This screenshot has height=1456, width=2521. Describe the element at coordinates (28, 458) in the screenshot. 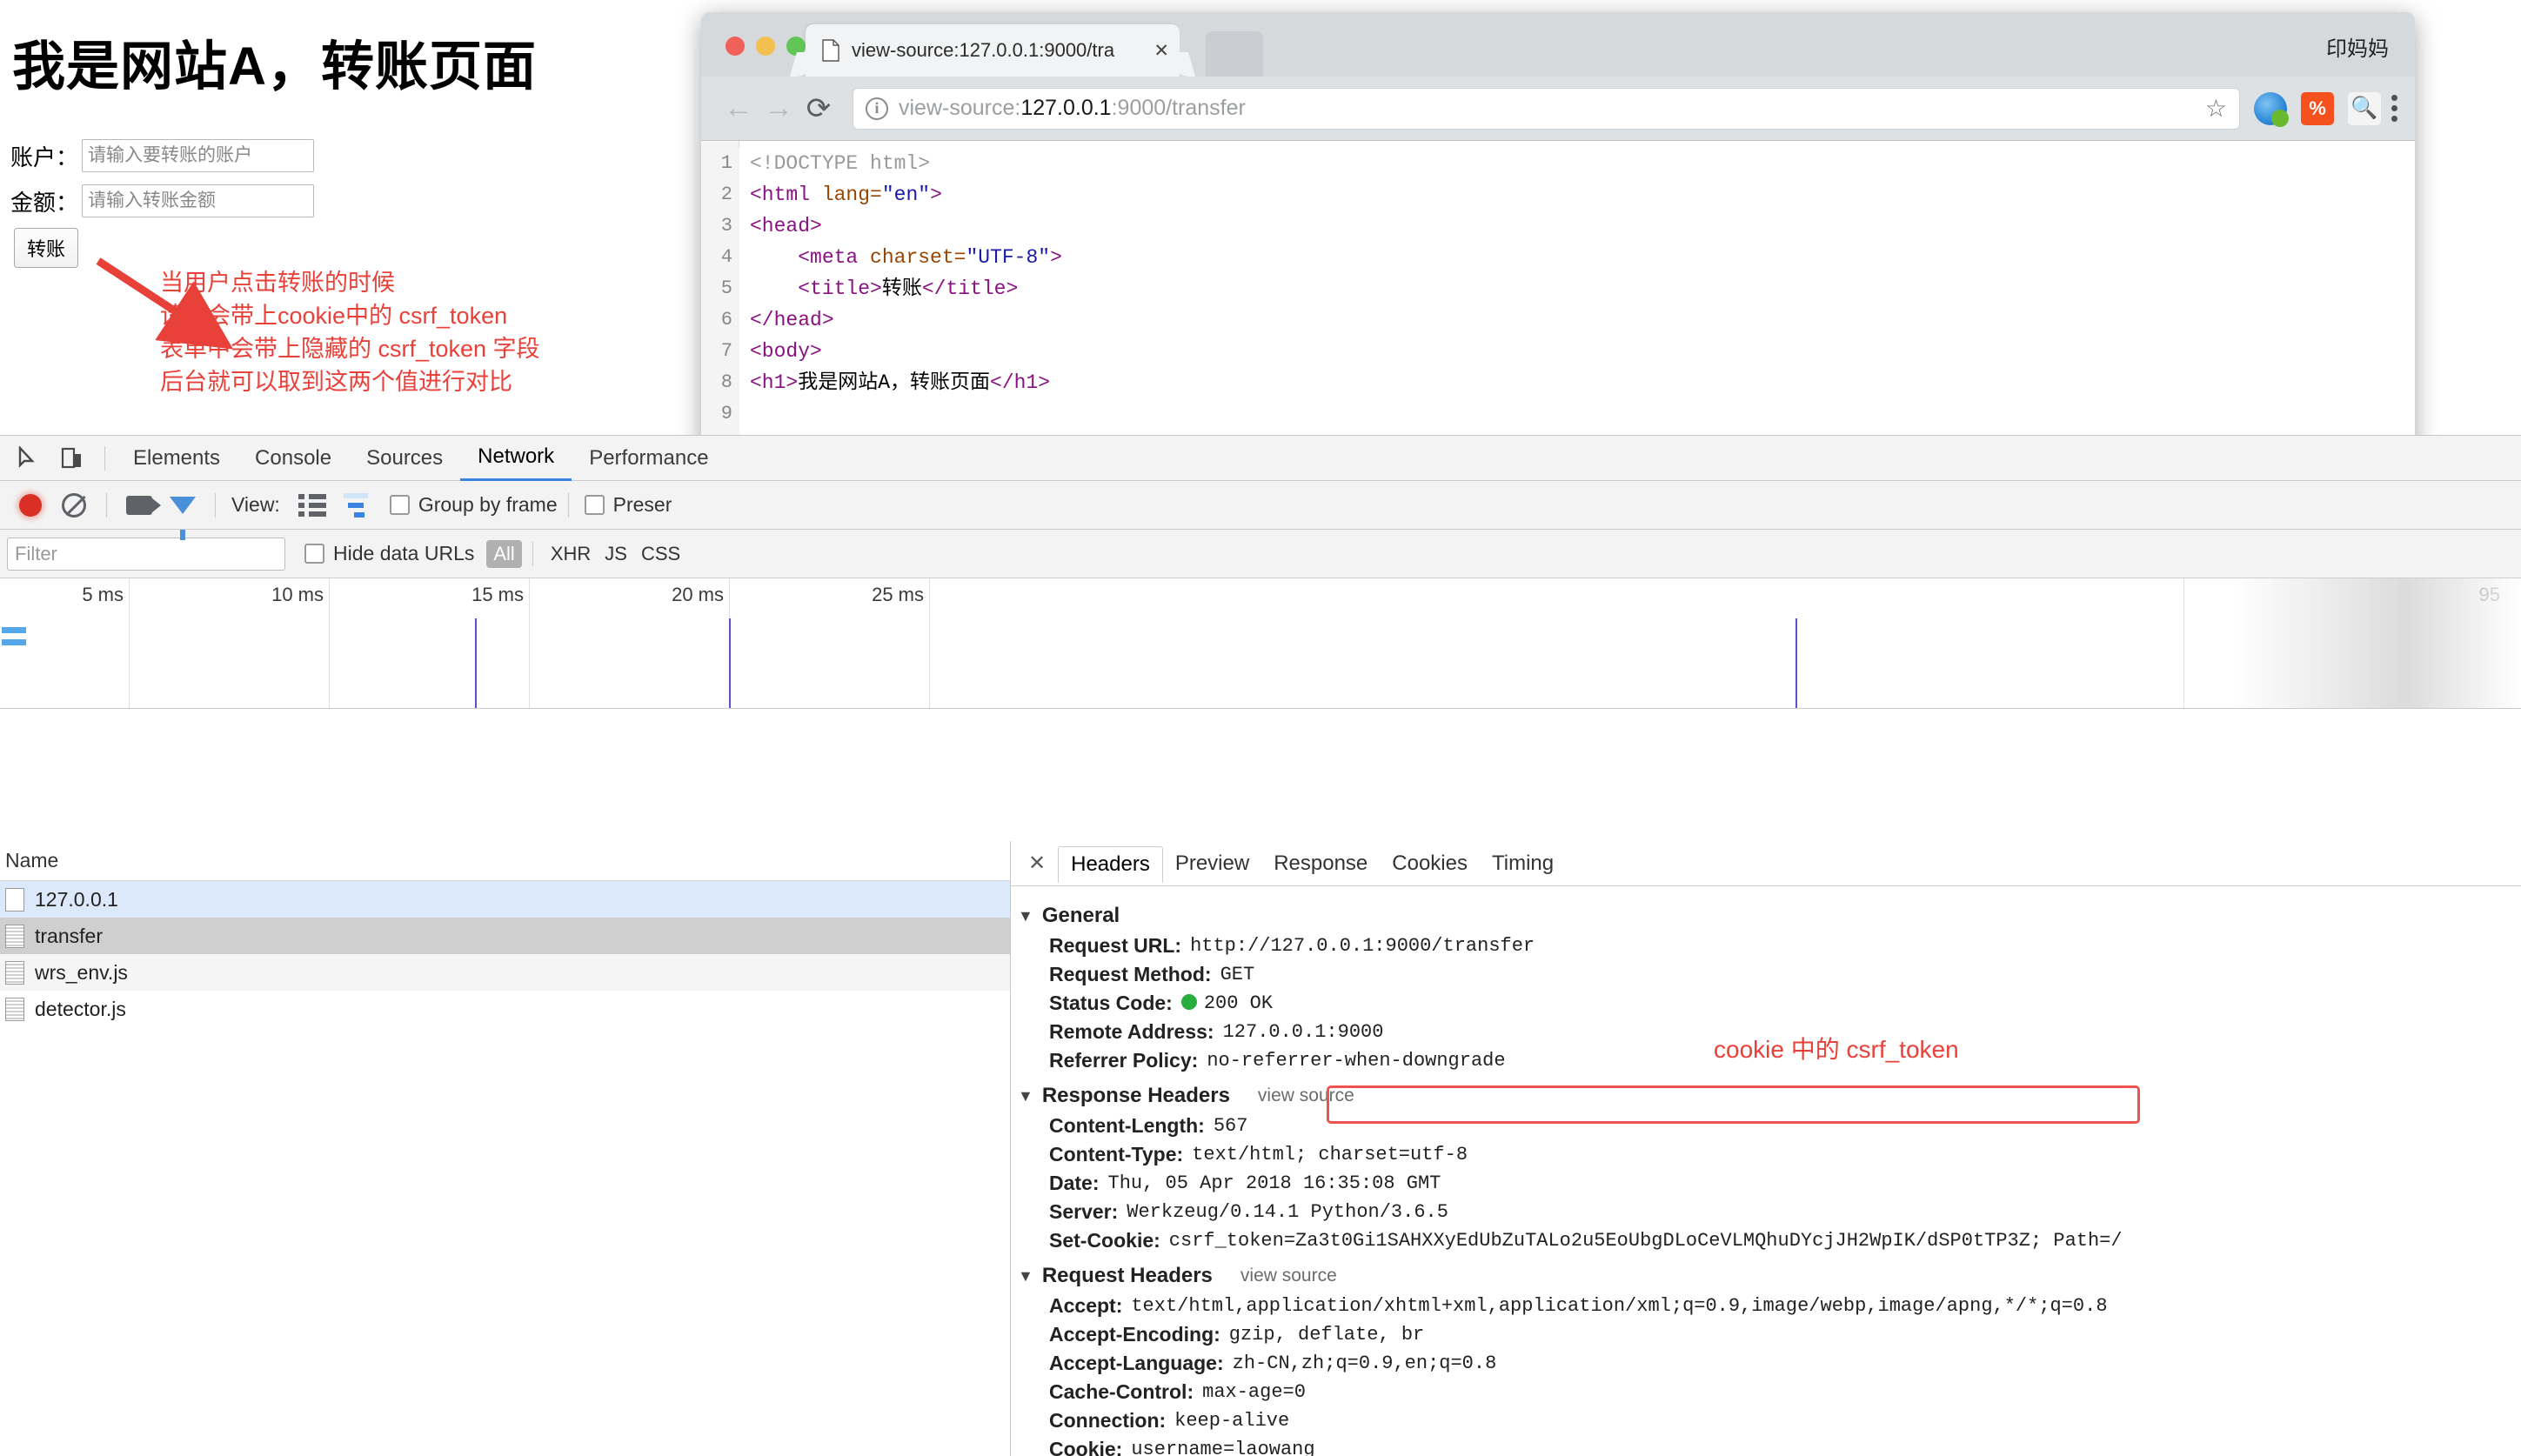

I see `inspect-element-icon` at that location.